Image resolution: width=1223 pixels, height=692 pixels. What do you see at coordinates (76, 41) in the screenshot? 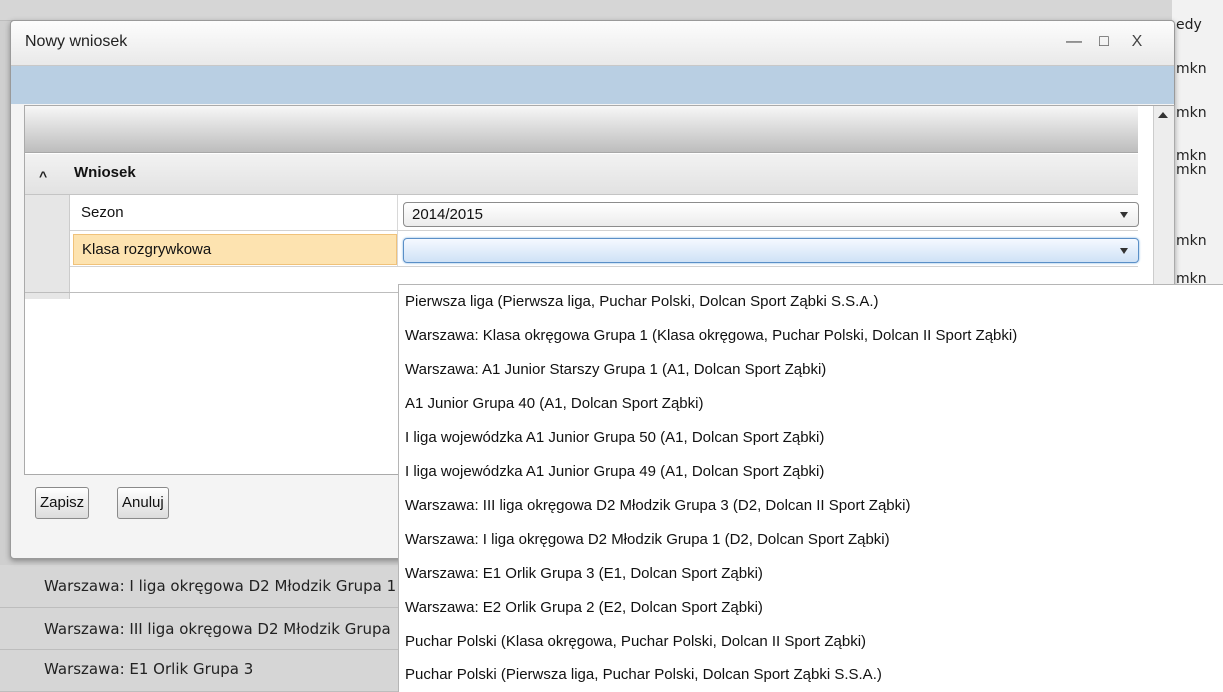
I see `dialog-title: Nowy wniosek` at bounding box center [76, 41].